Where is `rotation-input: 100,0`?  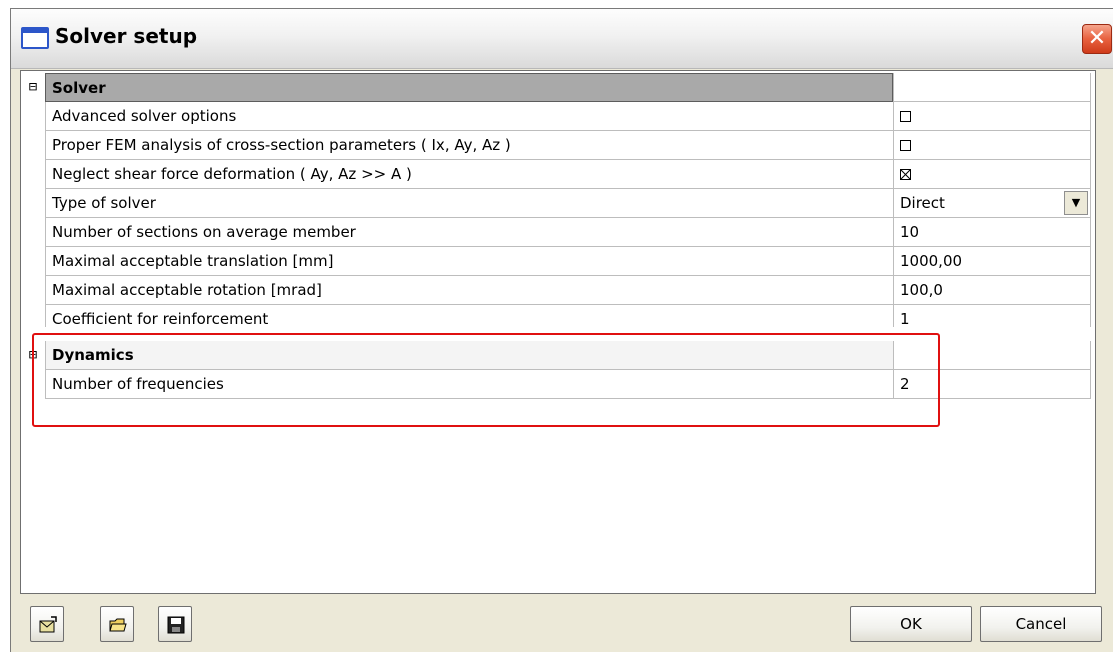
rotation-input: 100,0 is located at coordinates (992, 290).